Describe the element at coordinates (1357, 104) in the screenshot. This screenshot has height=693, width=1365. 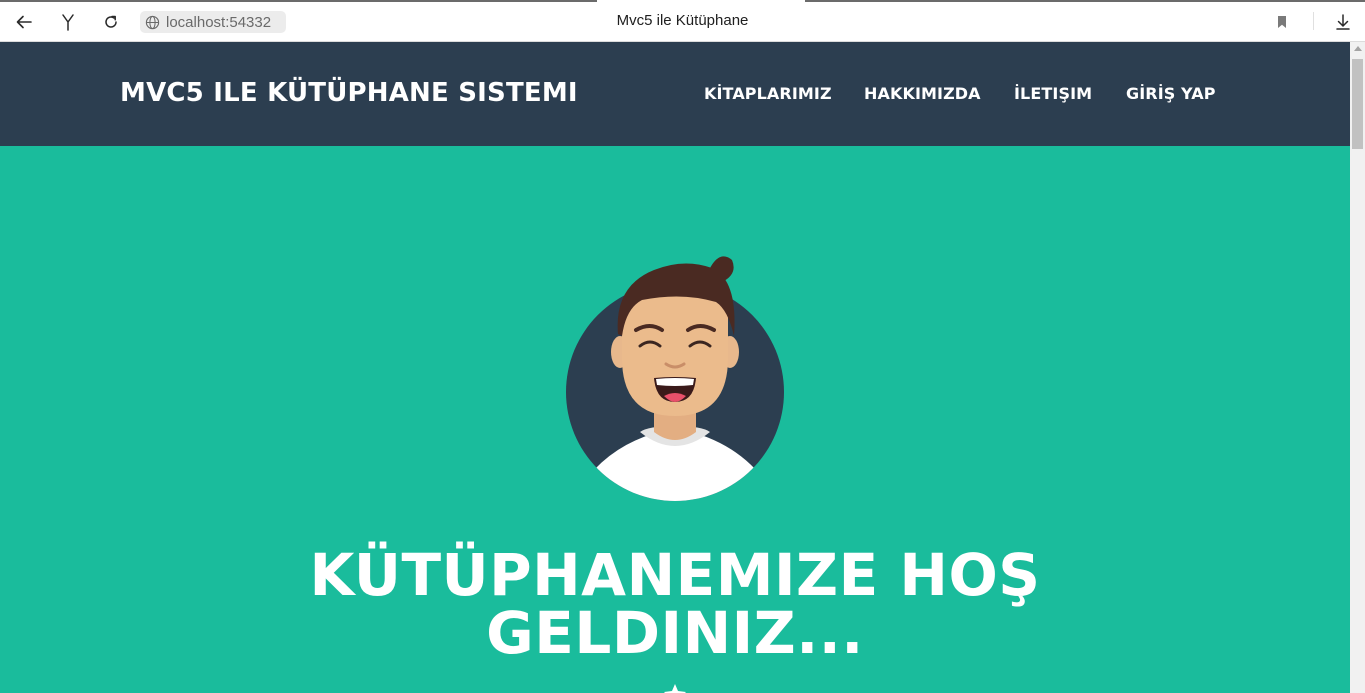
I see `scrollbar-thumb` at that location.